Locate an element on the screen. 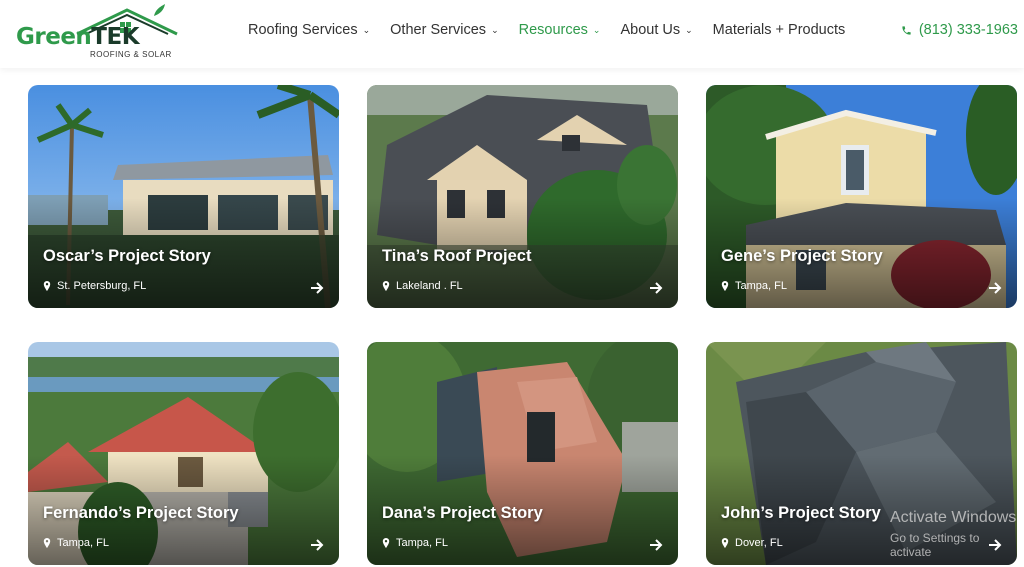  nav-materials-products: Materials + Products is located at coordinates (779, 30).